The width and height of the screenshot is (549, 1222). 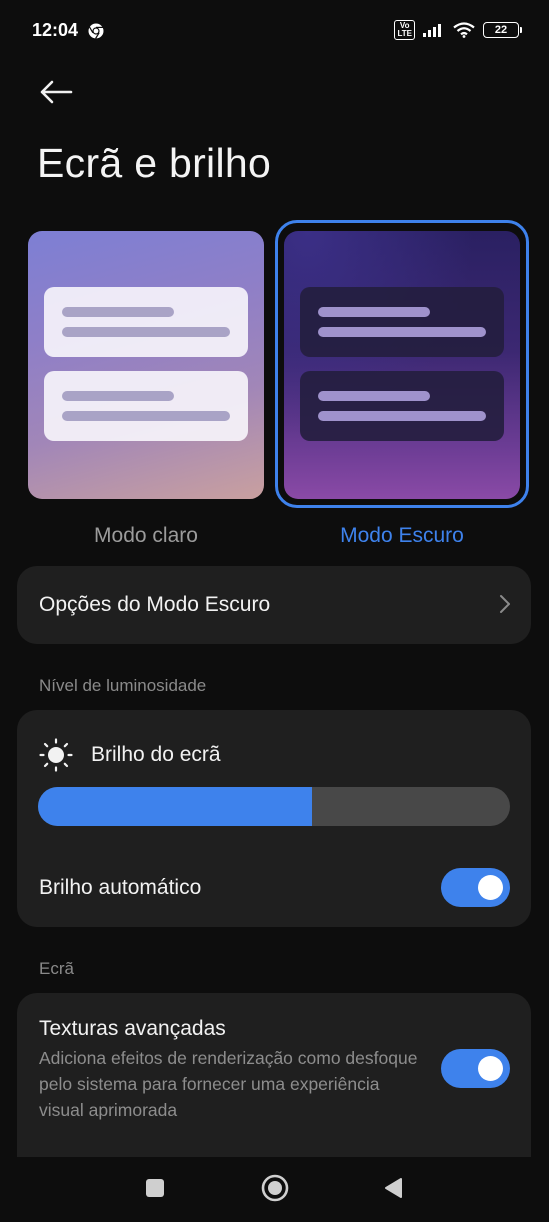 I want to click on status-icons: Vo LTE 22, so click(x=458, y=30).